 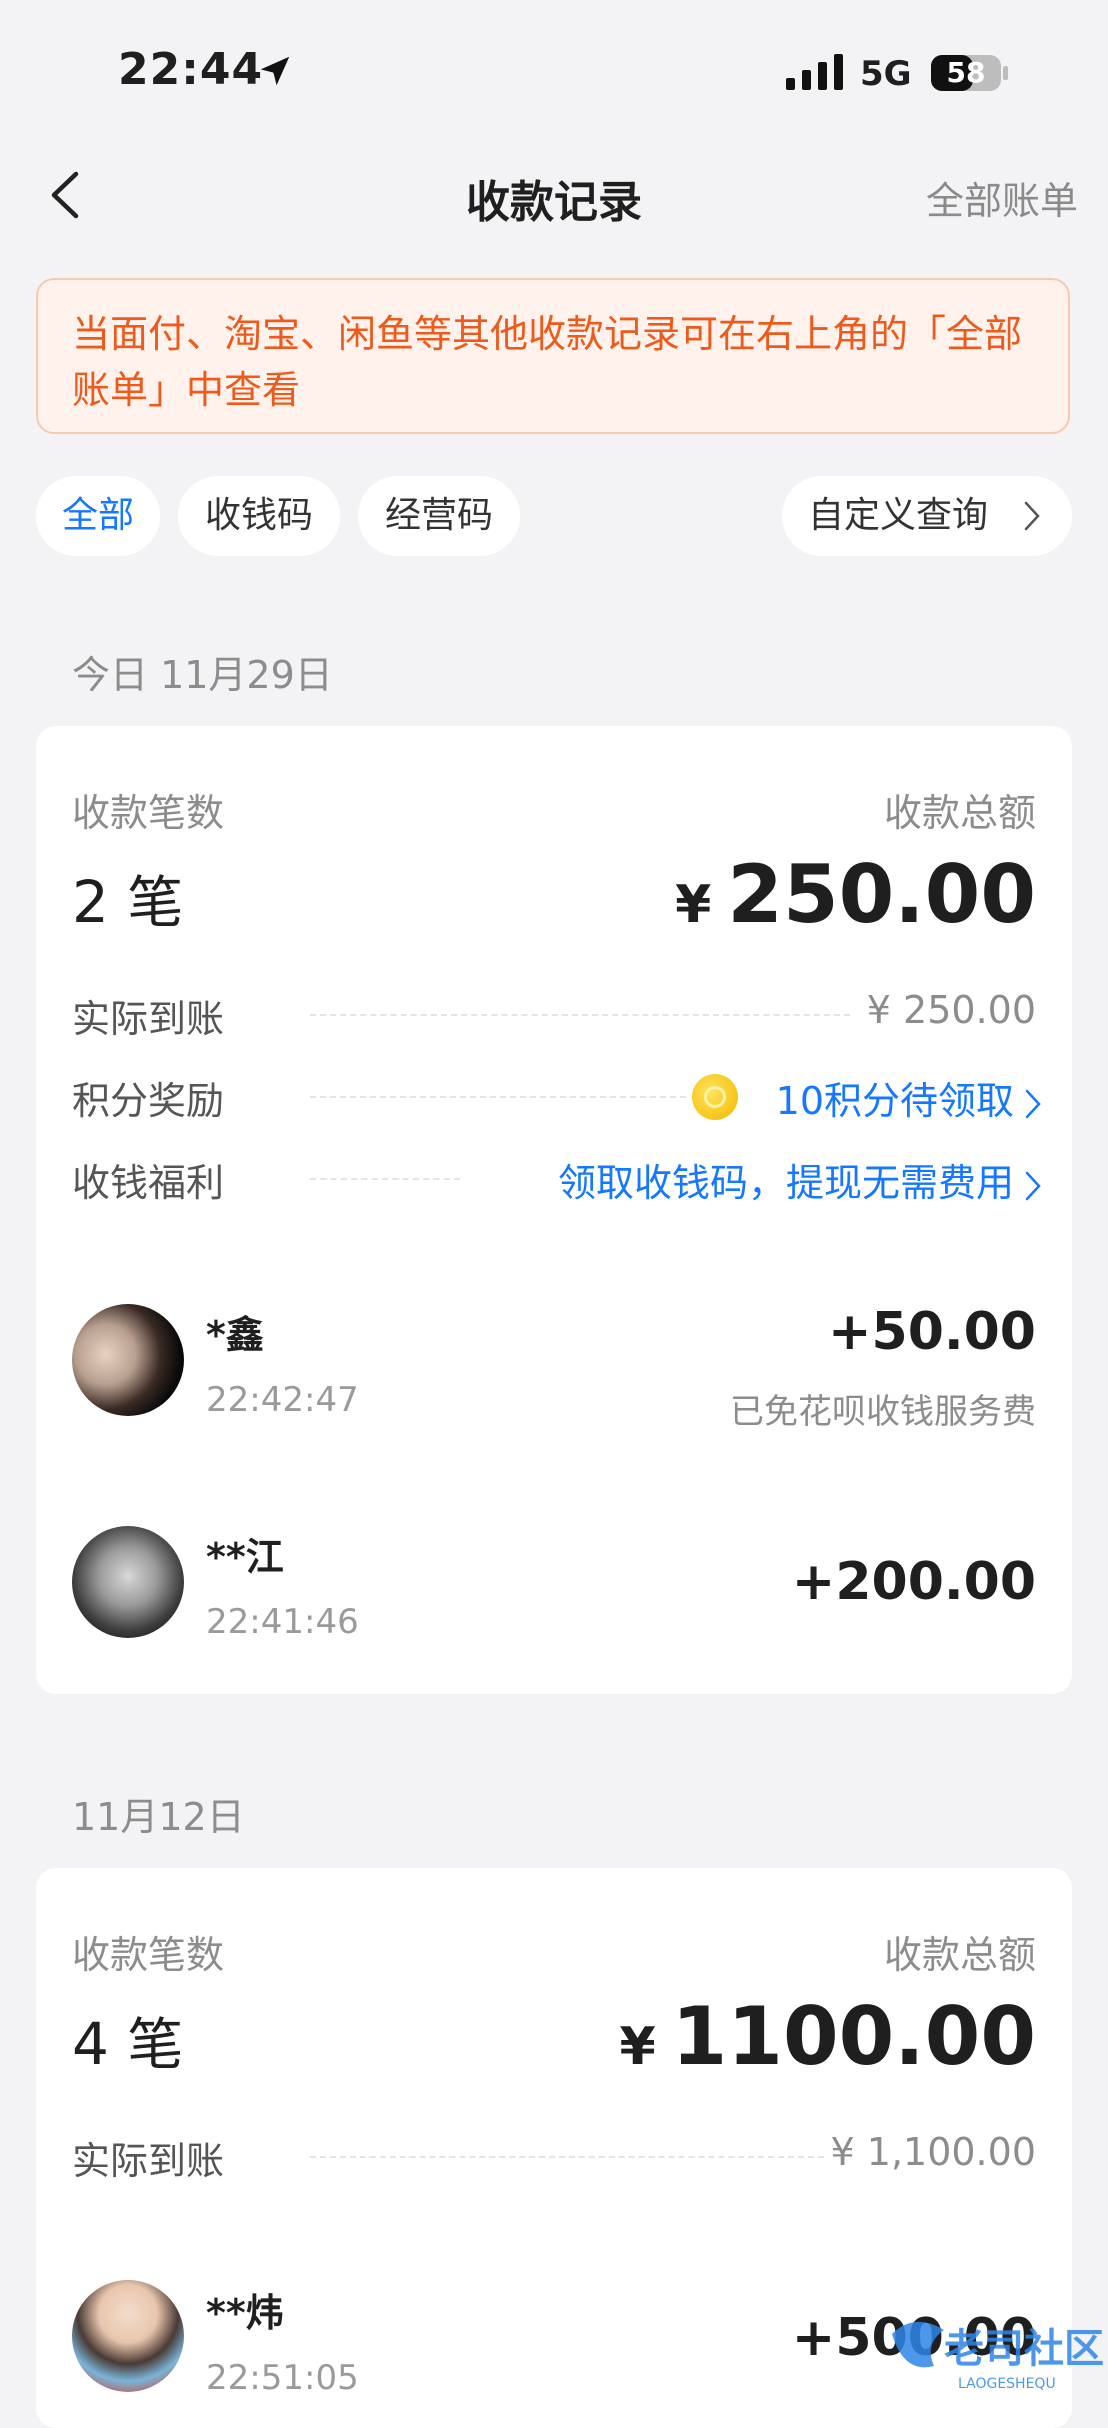 I want to click on payment-count: 4 笔, so click(x=127, y=2040).